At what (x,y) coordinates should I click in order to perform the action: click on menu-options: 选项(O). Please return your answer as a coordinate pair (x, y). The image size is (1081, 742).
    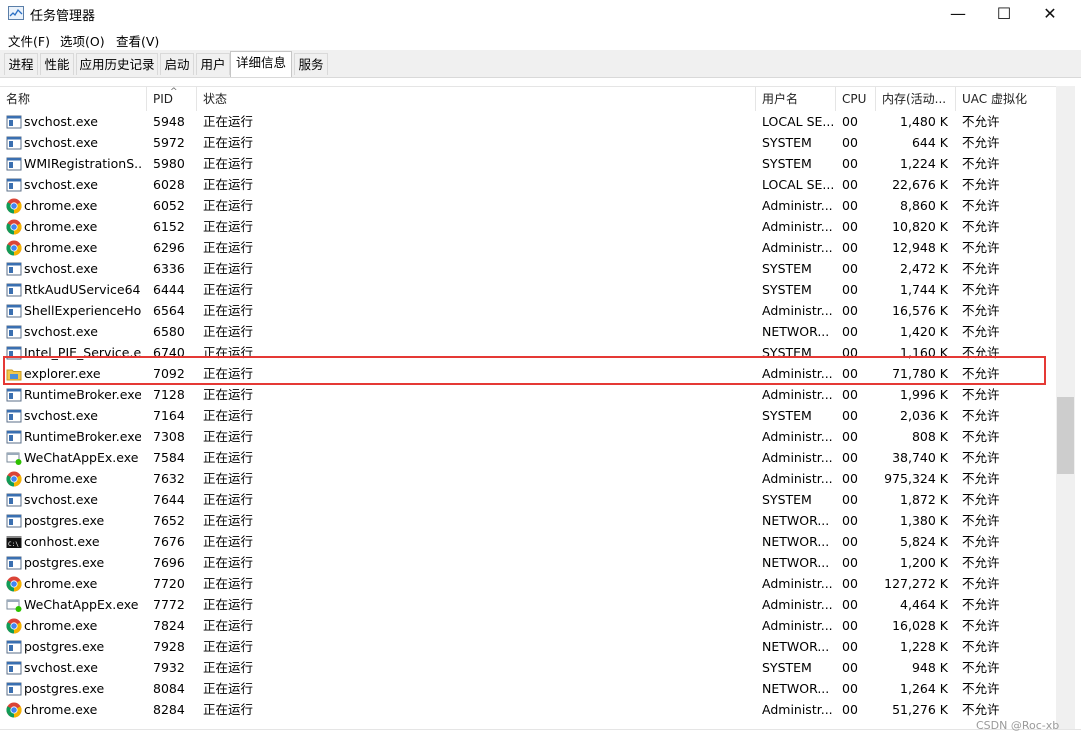
    Looking at the image, I should click on (82, 40).